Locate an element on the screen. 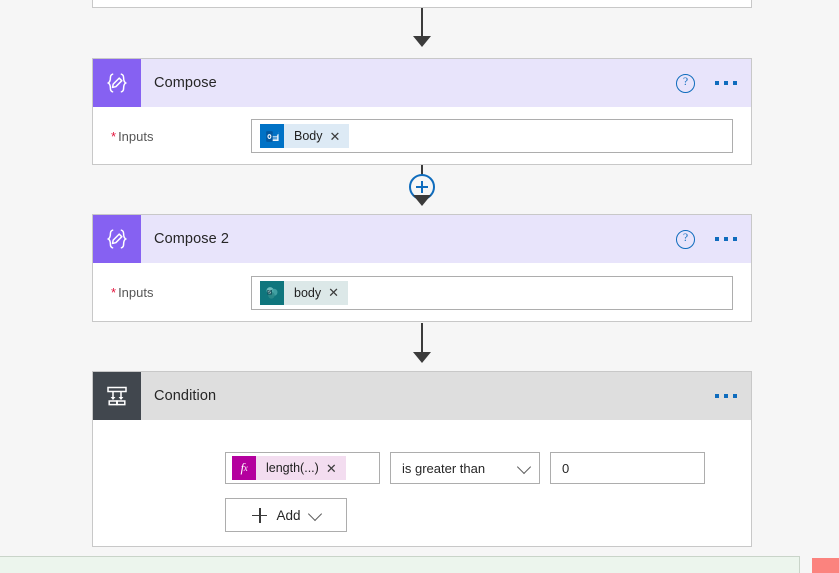 The height and width of the screenshot is (573, 839). condition-right-operand-value: 0 is located at coordinates (566, 468).